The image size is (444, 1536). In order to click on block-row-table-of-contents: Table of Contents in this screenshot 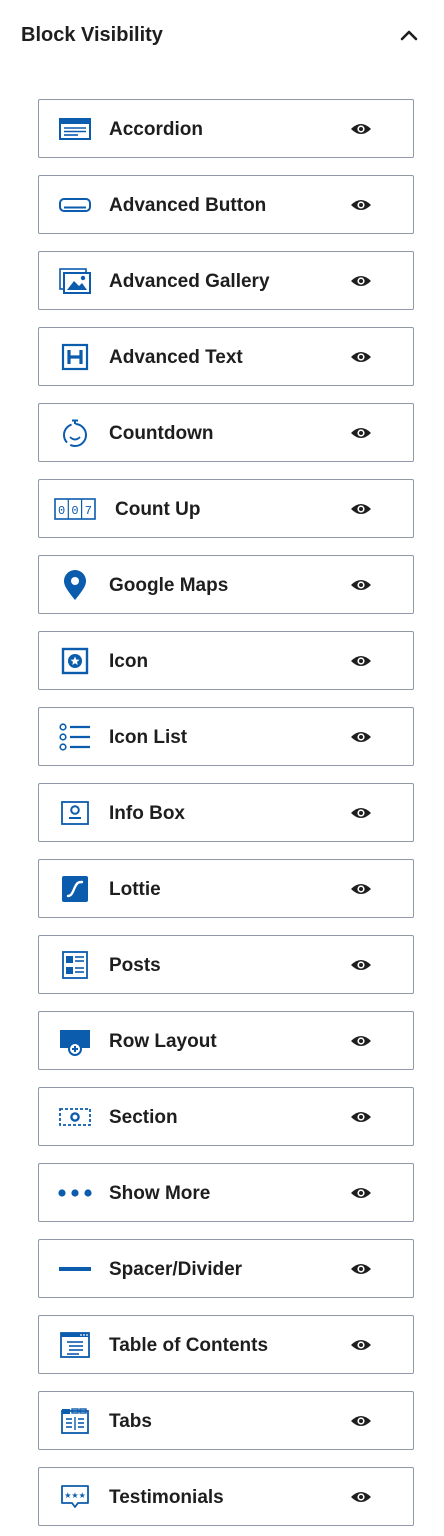, I will do `click(226, 1344)`.